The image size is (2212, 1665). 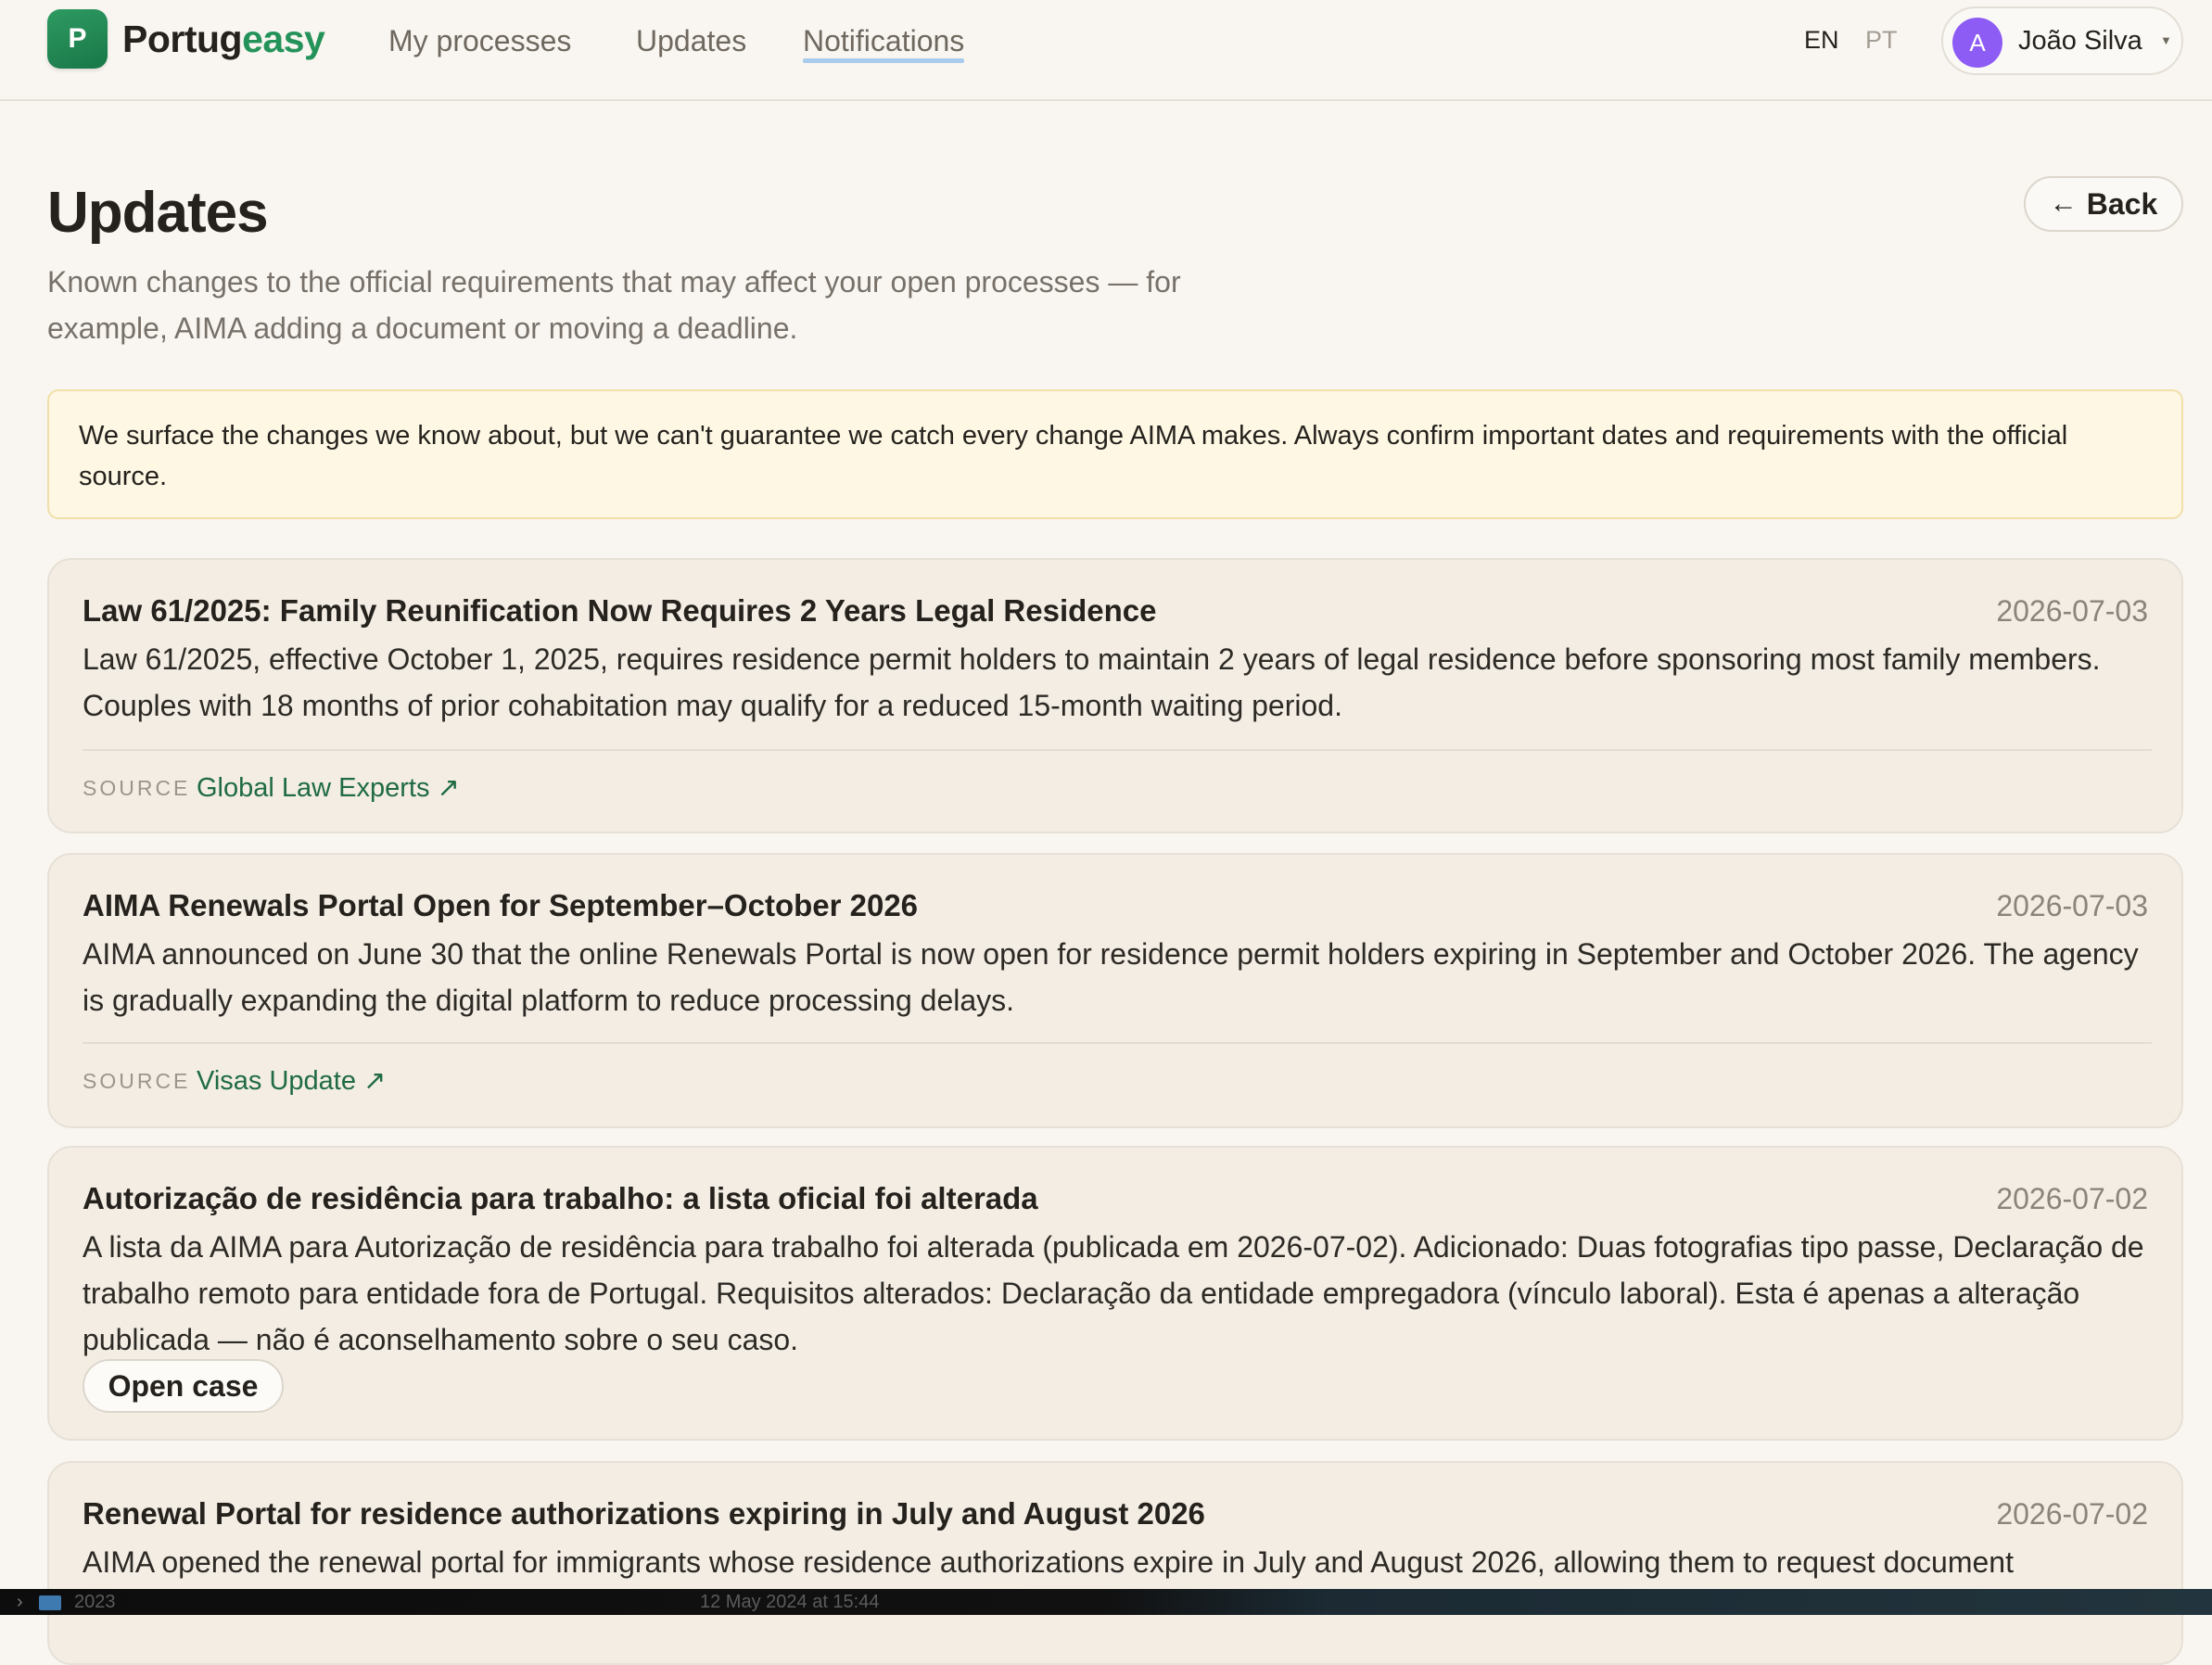 I want to click on back-button: ← Back, so click(x=2103, y=204).